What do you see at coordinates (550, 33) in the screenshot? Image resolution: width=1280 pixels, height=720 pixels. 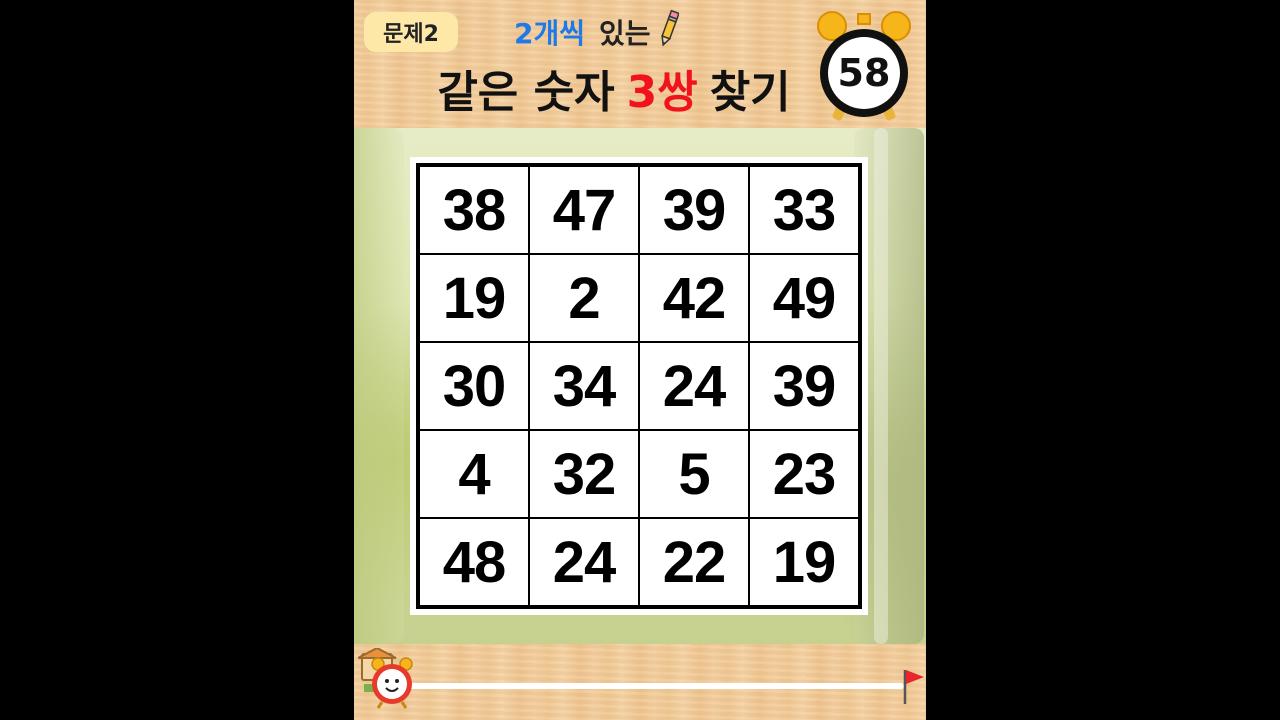 I see `subtitle-accent: 2개씩` at bounding box center [550, 33].